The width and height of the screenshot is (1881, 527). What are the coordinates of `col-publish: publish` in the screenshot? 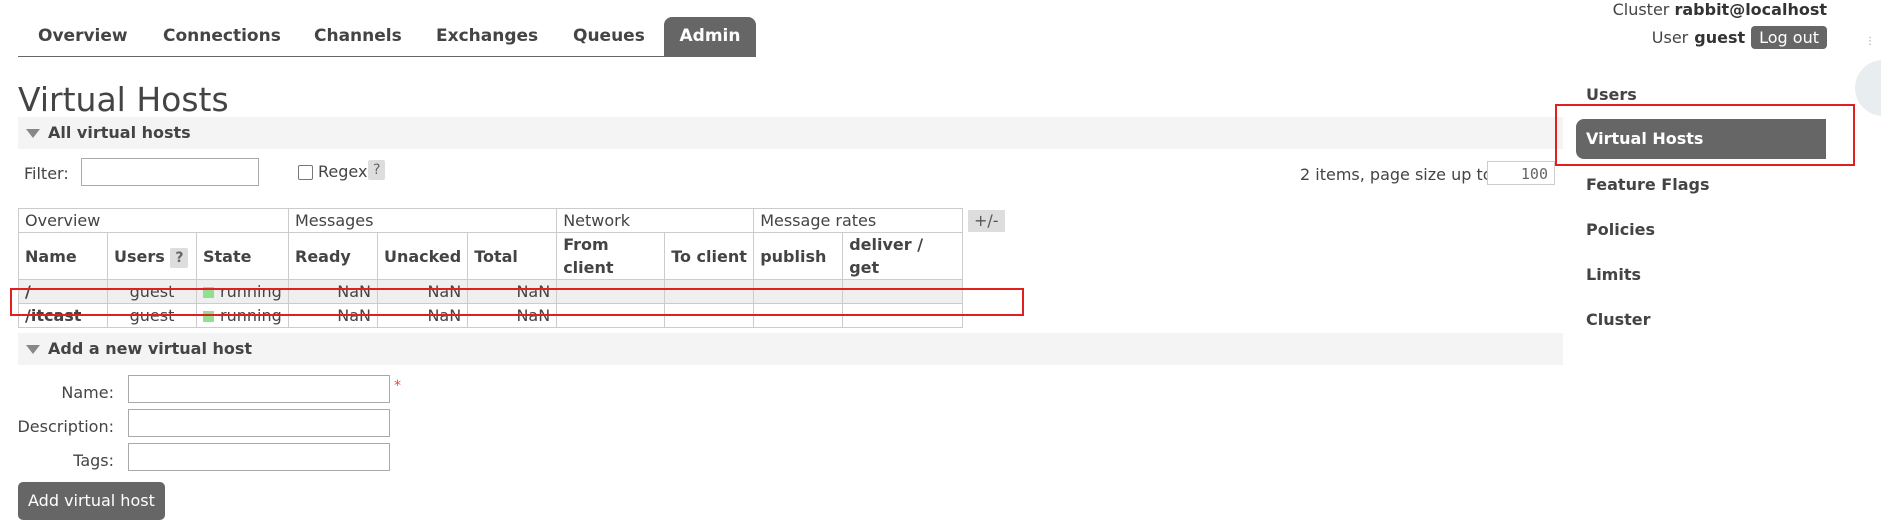 It's located at (798, 256).